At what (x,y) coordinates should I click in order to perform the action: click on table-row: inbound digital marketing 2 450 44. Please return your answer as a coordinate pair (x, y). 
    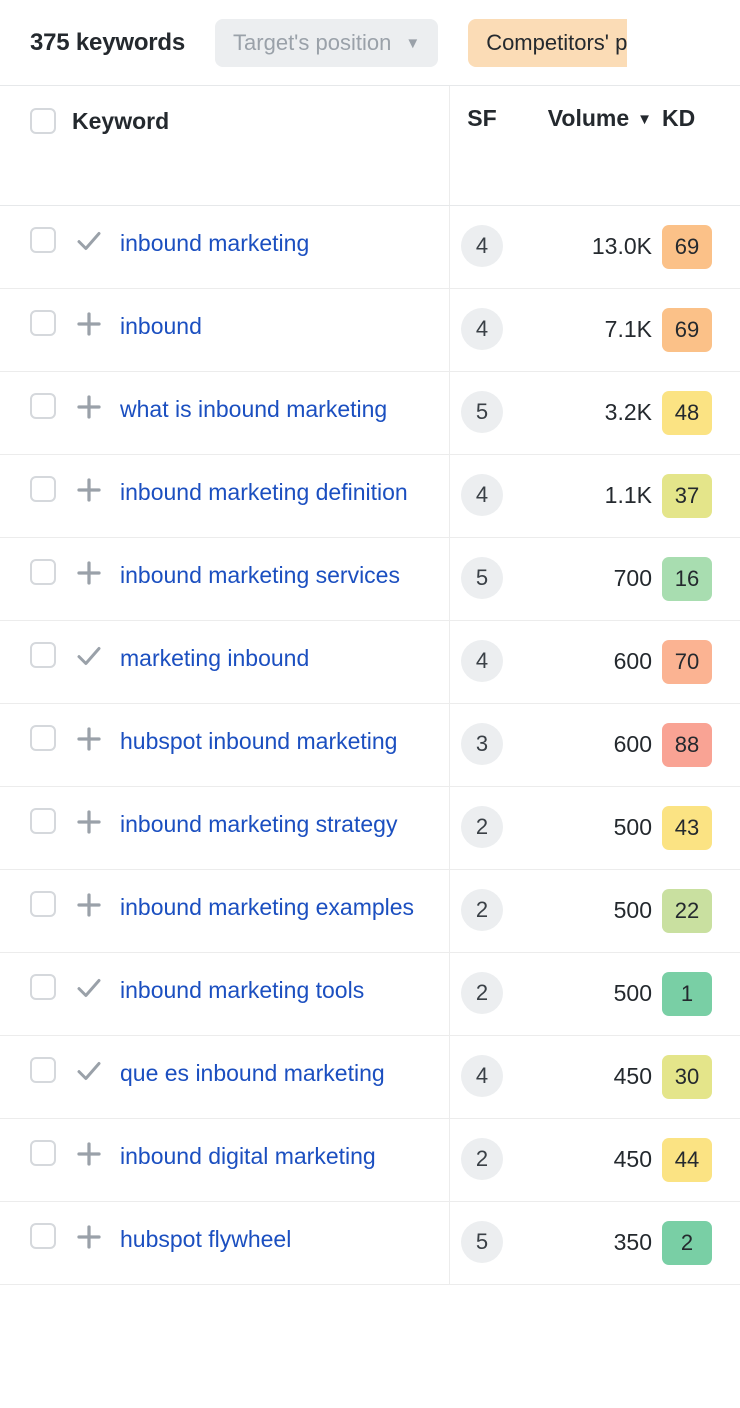
    Looking at the image, I should click on (370, 1160).